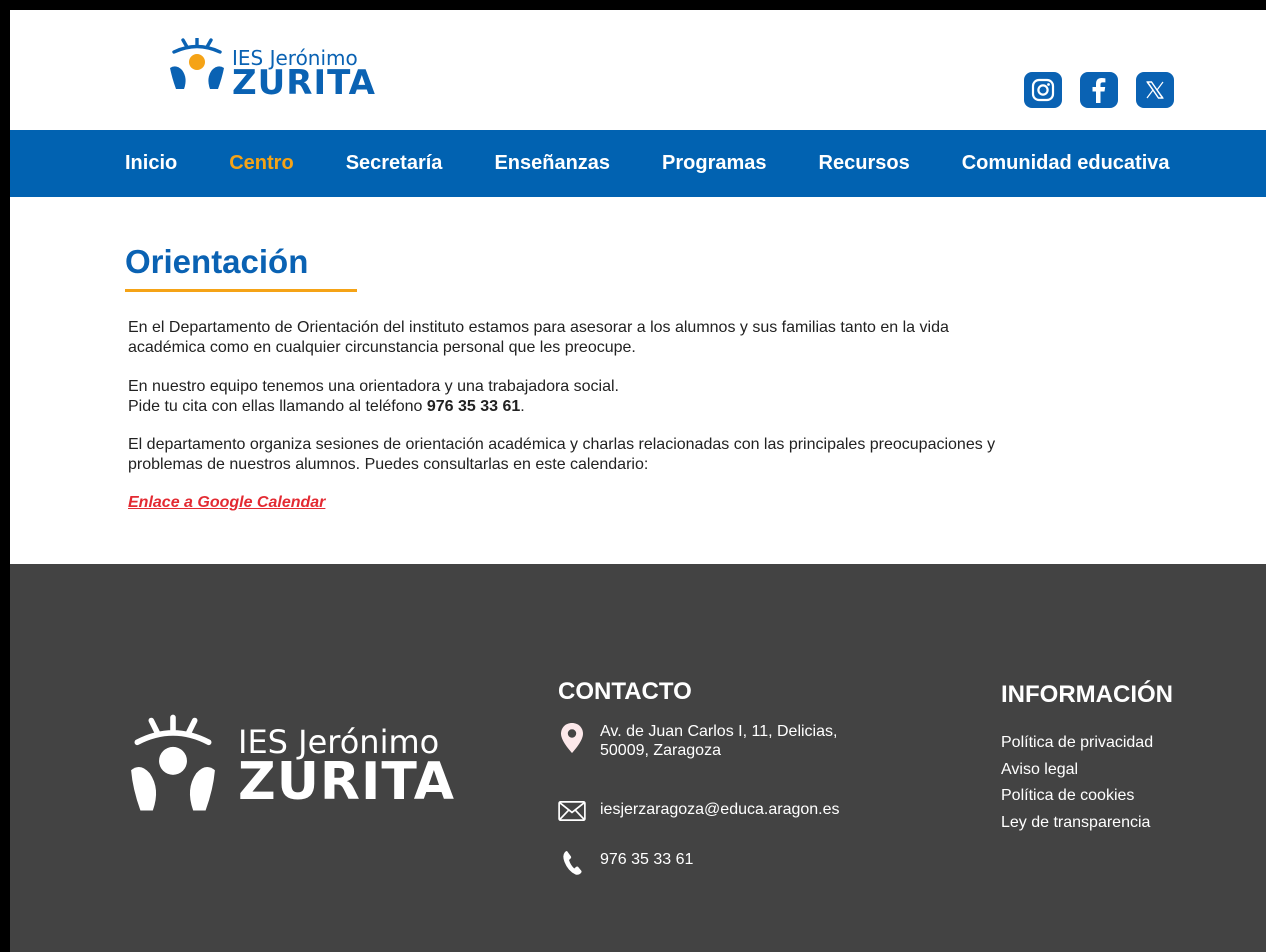 The width and height of the screenshot is (1266, 952). I want to click on email-row: iesjerzaragoza@educa.aragon.es, so click(699, 815).